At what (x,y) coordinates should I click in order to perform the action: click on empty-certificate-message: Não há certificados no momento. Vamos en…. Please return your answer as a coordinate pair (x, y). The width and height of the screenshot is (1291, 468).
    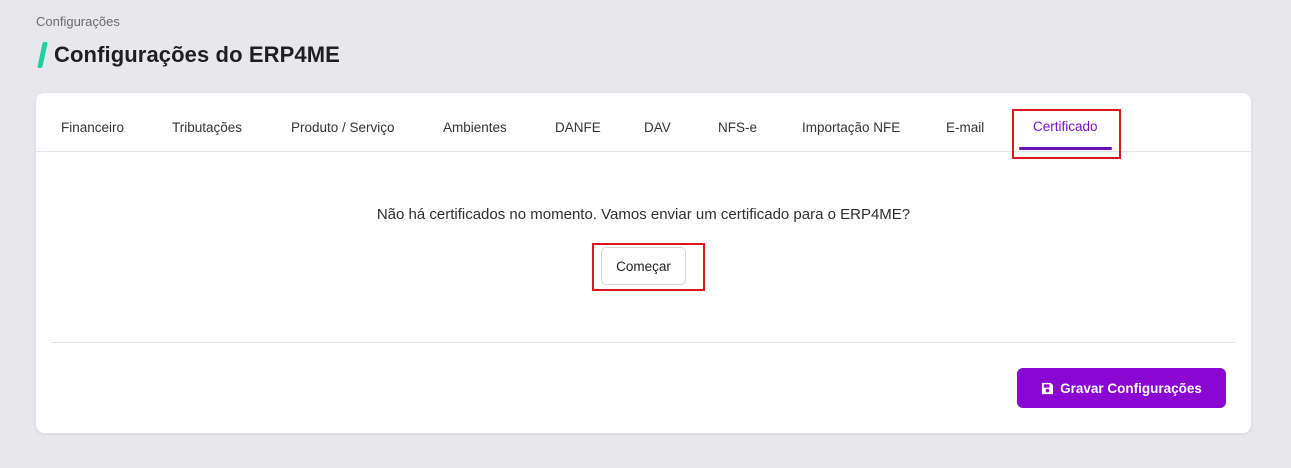
    Looking at the image, I should click on (643, 214).